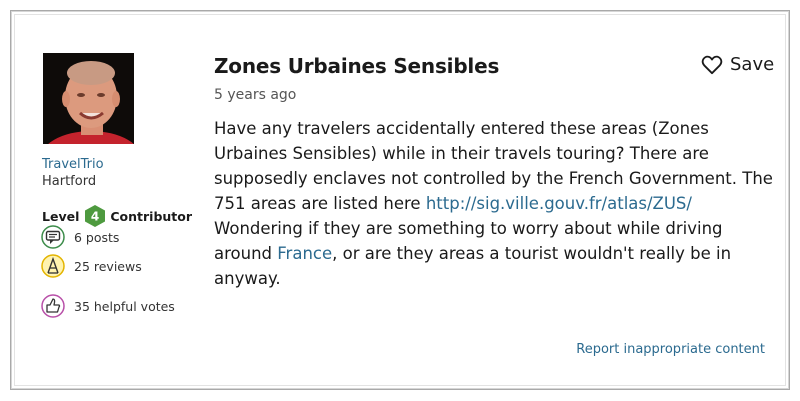 The height and width of the screenshot is (401, 800). I want to click on posts-icon, so click(53, 237).